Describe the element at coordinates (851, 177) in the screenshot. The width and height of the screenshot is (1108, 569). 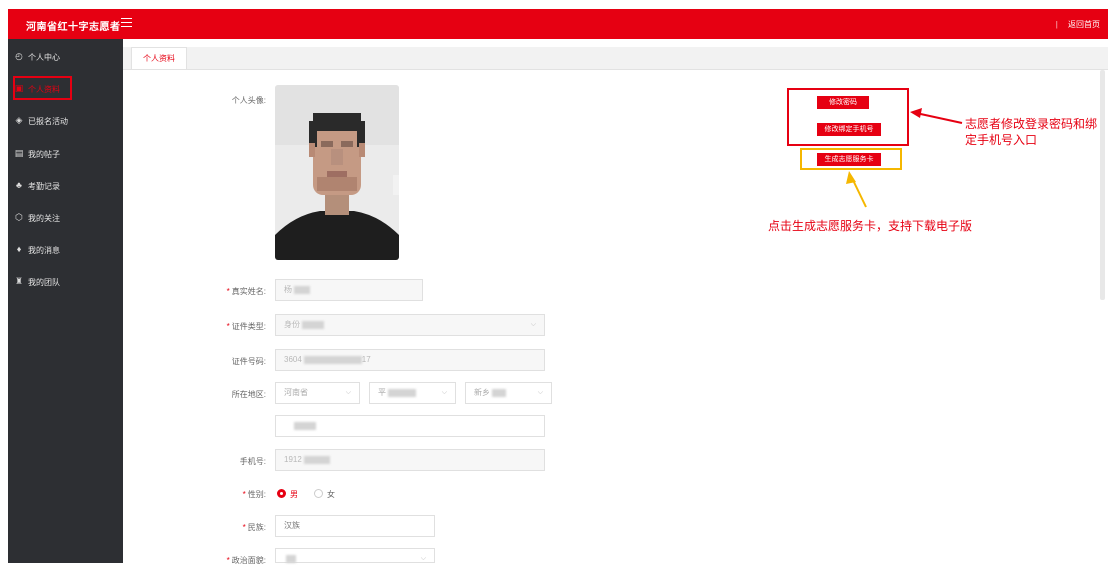
I see `yellow-arrow-head` at that location.